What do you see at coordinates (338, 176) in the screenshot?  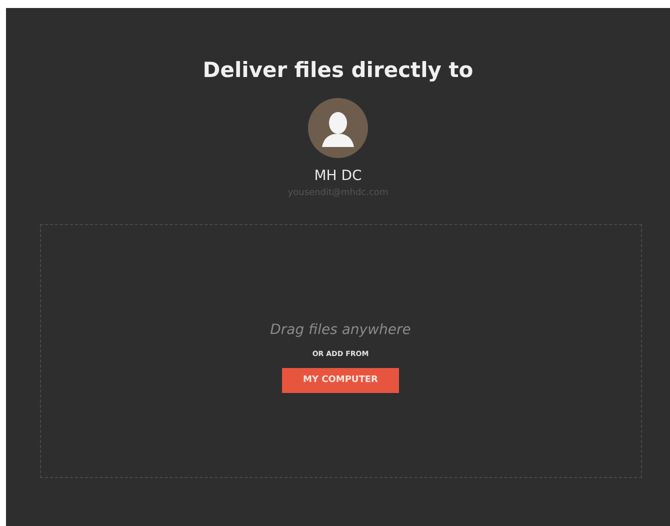 I see `recipient-name: MH DC` at bounding box center [338, 176].